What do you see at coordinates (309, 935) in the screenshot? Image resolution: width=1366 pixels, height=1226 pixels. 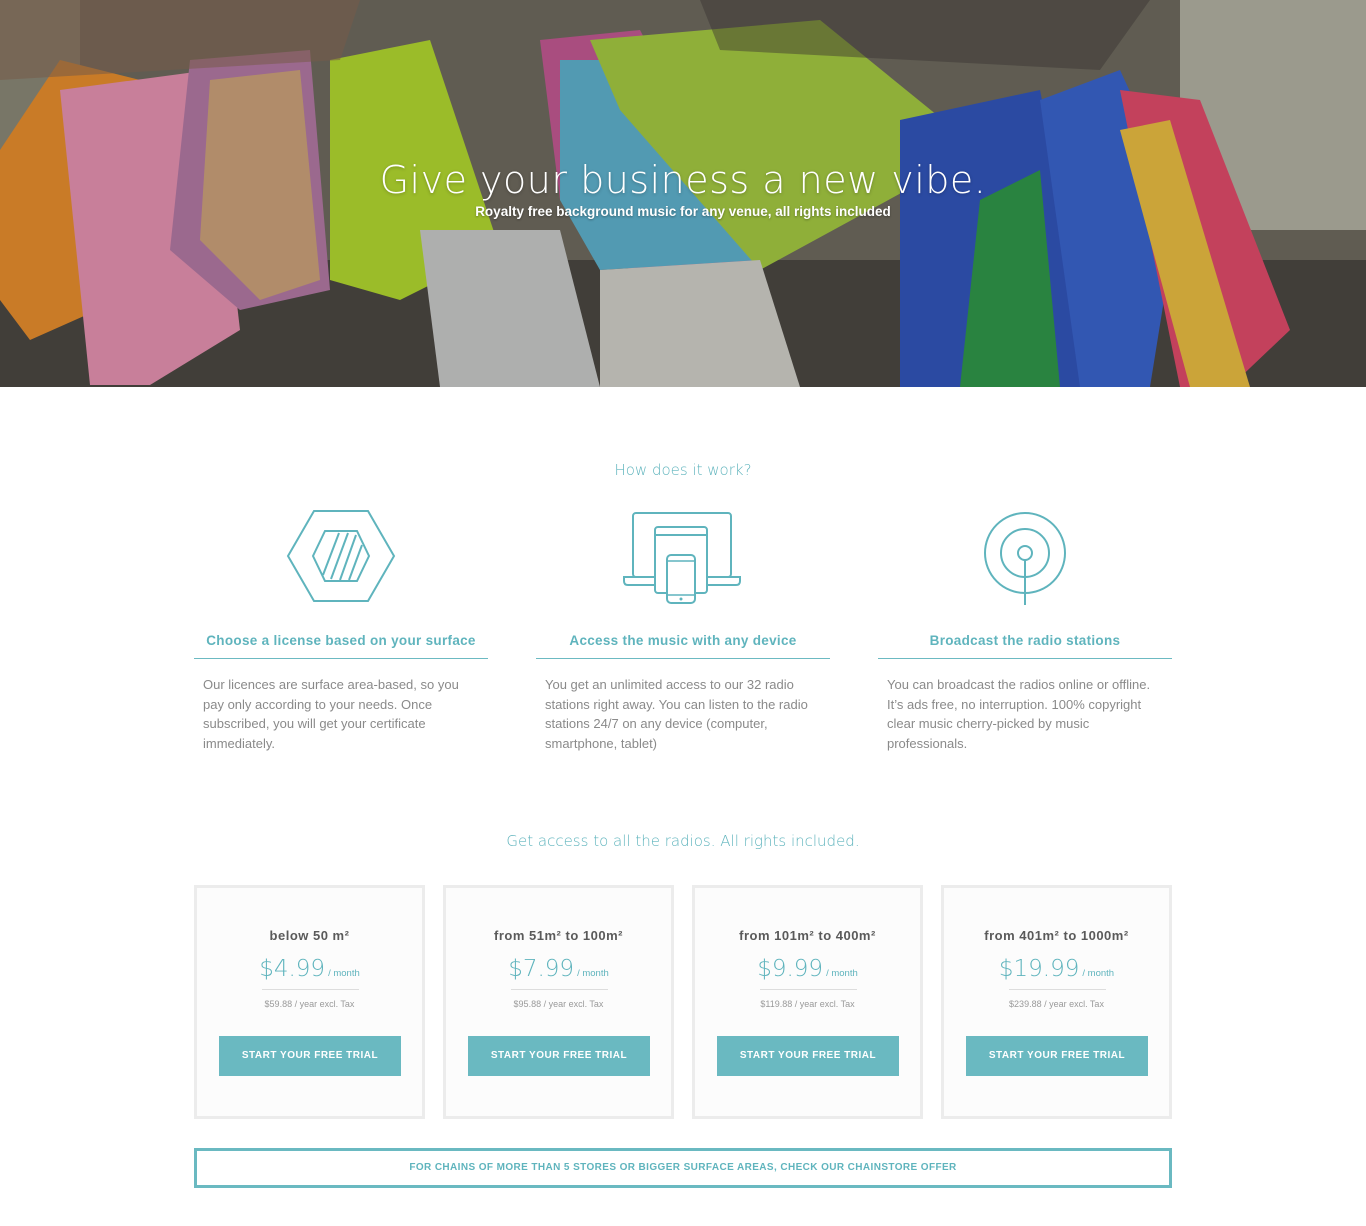 I see `plan-range: below 50 m²` at bounding box center [309, 935].